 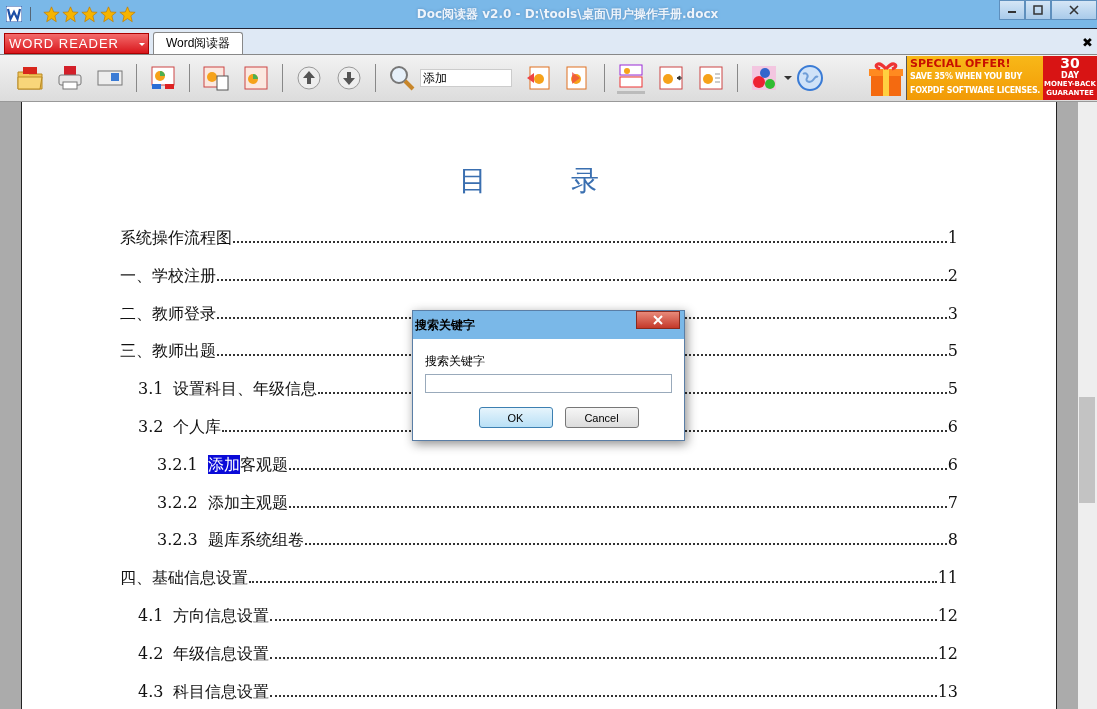 I want to click on two-pages-icon, so click(x=631, y=78).